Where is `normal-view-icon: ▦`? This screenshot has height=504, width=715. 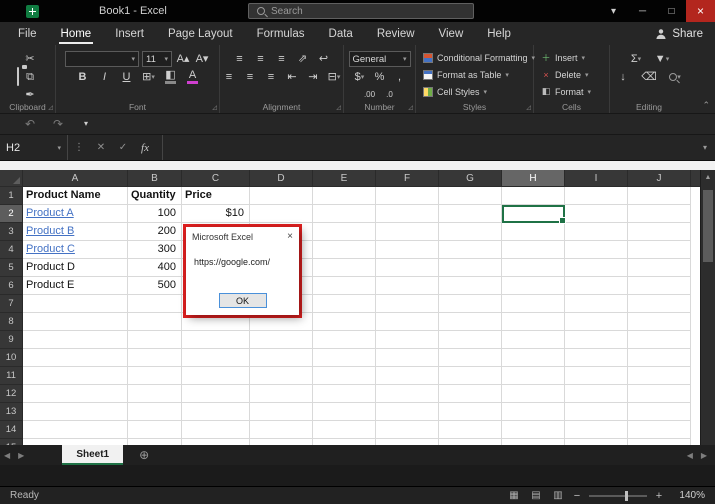 normal-view-icon: ▦ is located at coordinates (514, 495).